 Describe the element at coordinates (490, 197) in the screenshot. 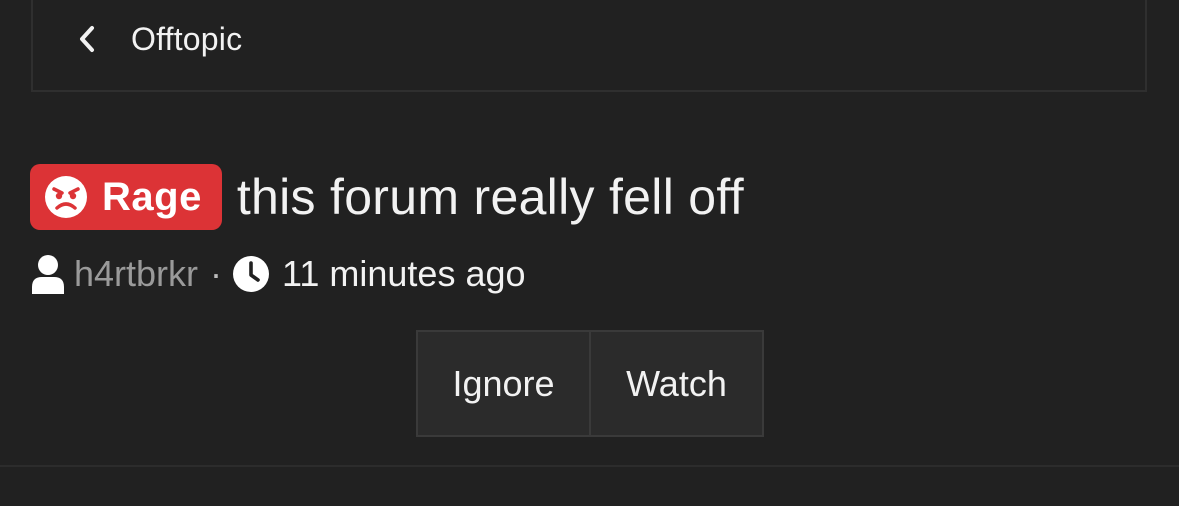

I see `thread-title: this forum really fell off` at that location.